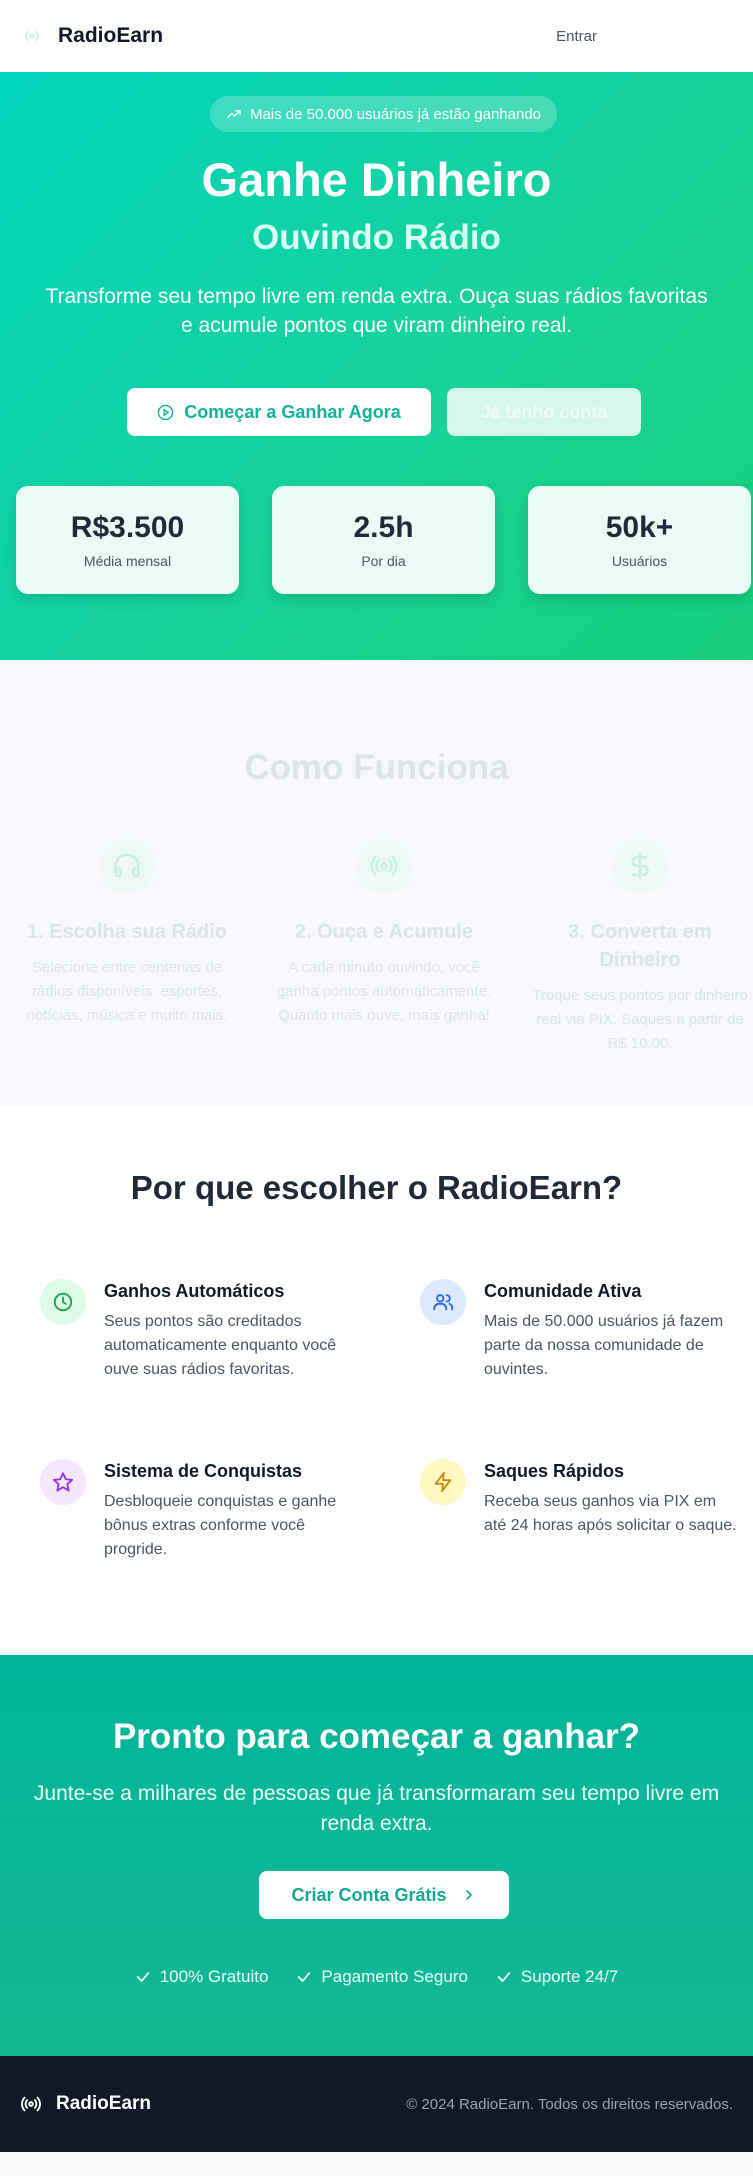 This screenshot has width=753, height=2176. What do you see at coordinates (194, 1291) in the screenshot?
I see `feature-title: Ganhos Automáticos` at bounding box center [194, 1291].